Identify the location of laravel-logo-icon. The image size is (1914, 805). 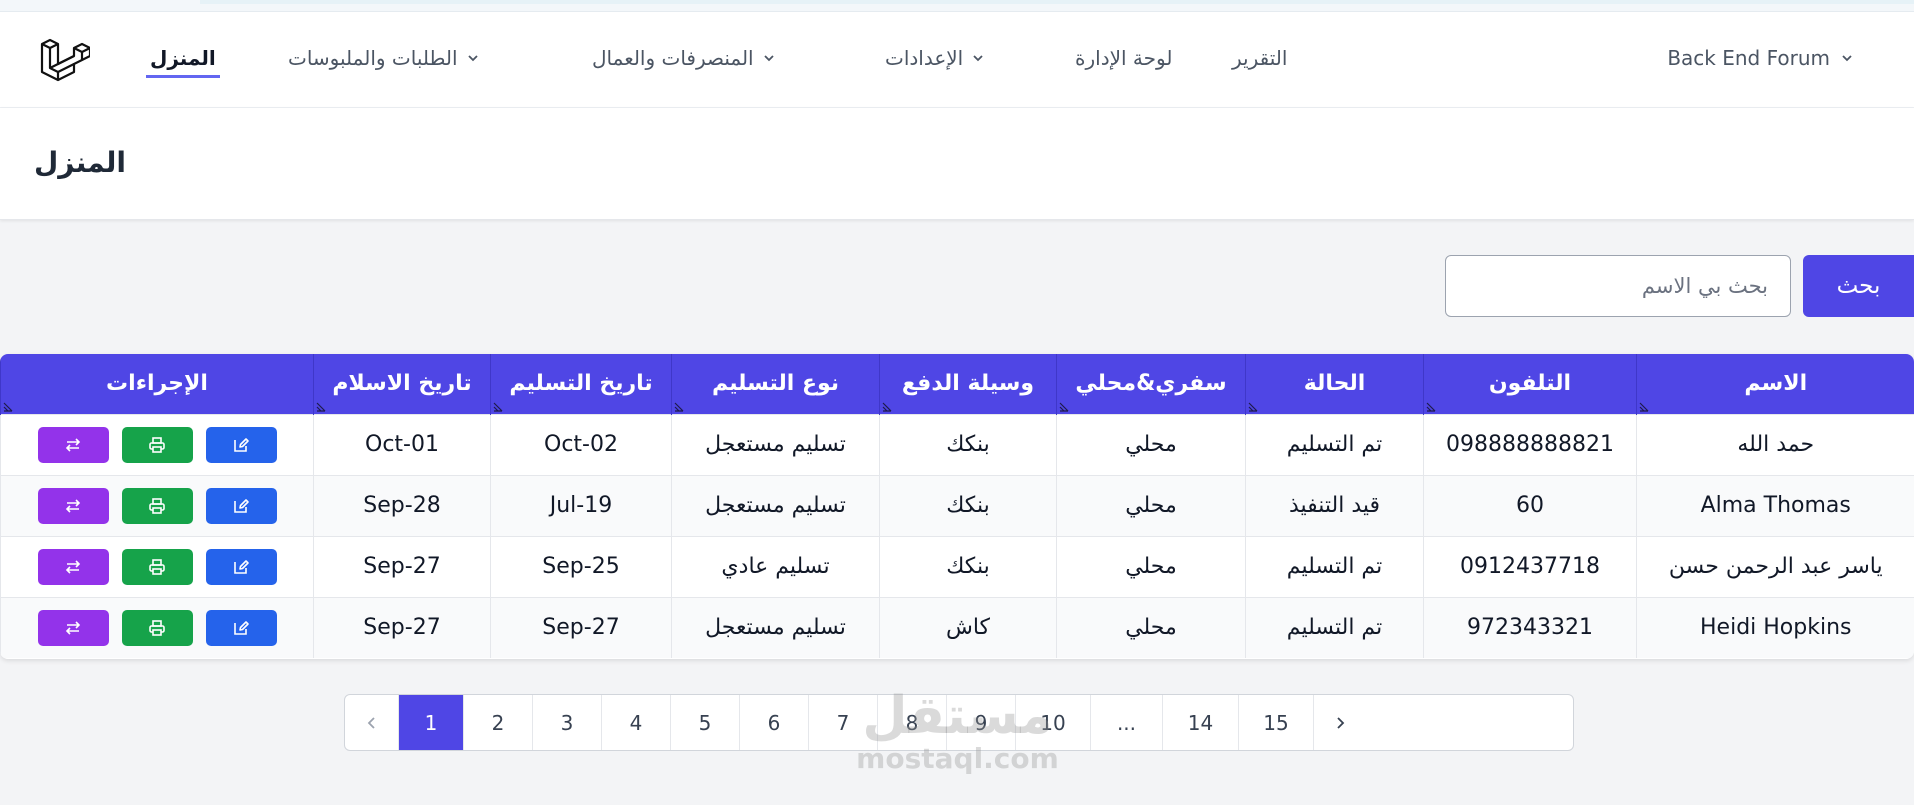
(64, 60).